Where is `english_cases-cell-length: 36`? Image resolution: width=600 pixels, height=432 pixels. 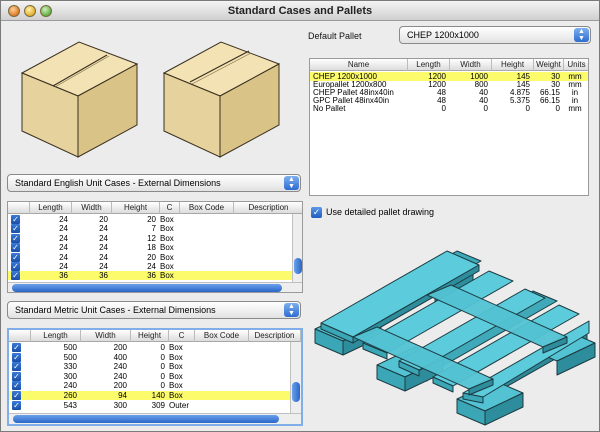 english_cases-cell-length: 36 is located at coordinates (63, 276).